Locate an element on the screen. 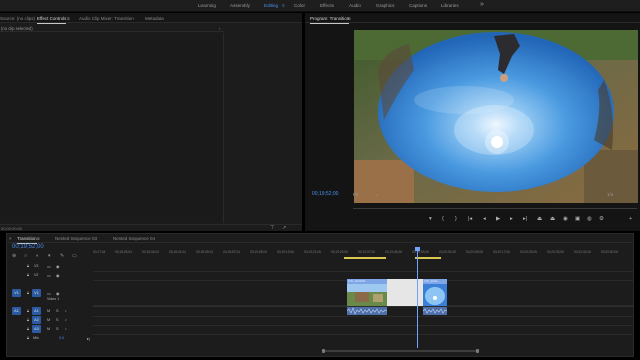  chevron-double-right-icon: » is located at coordinates (482, 4).